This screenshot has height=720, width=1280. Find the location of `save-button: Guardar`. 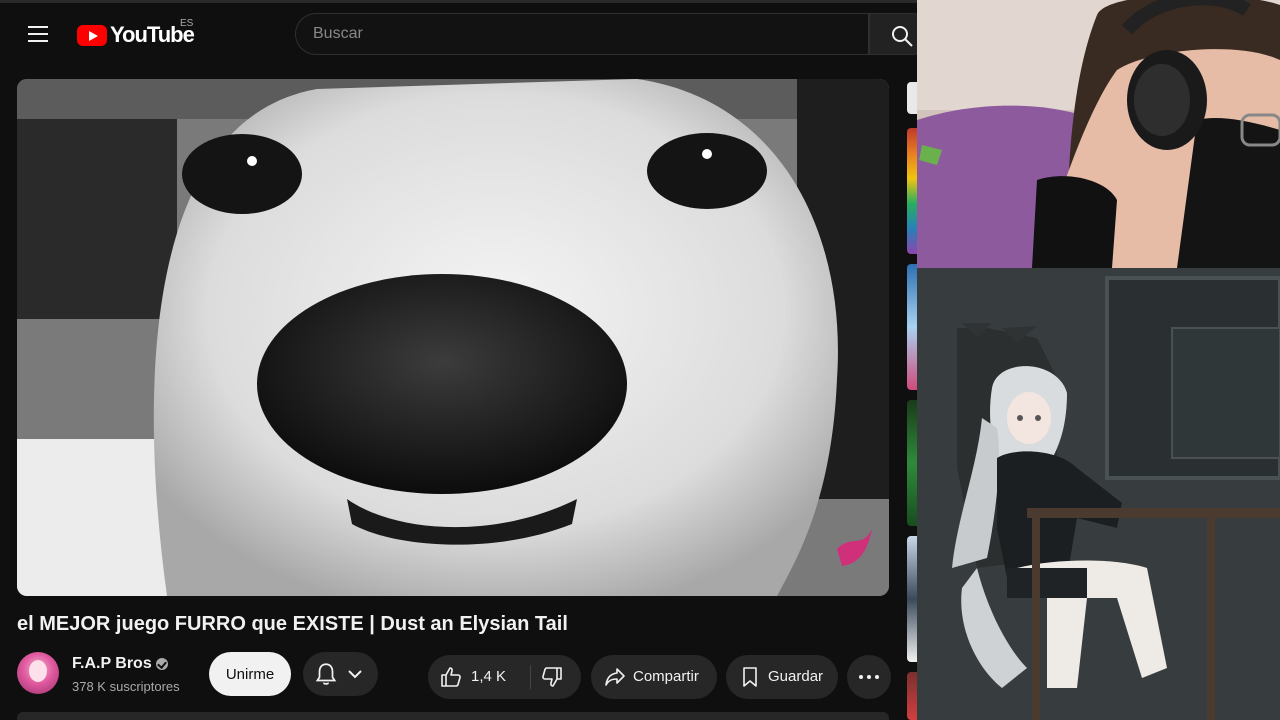

save-button: Guardar is located at coordinates (782, 677).